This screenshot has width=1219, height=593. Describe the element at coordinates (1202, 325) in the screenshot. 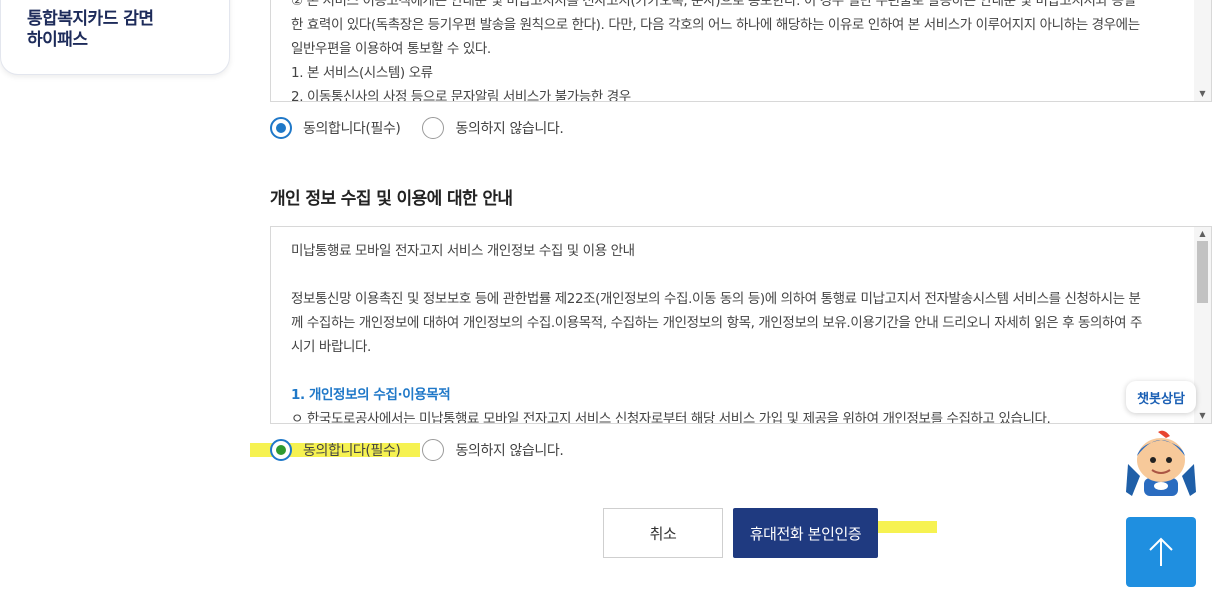

I see `scrollbar: ▲ ▼` at that location.